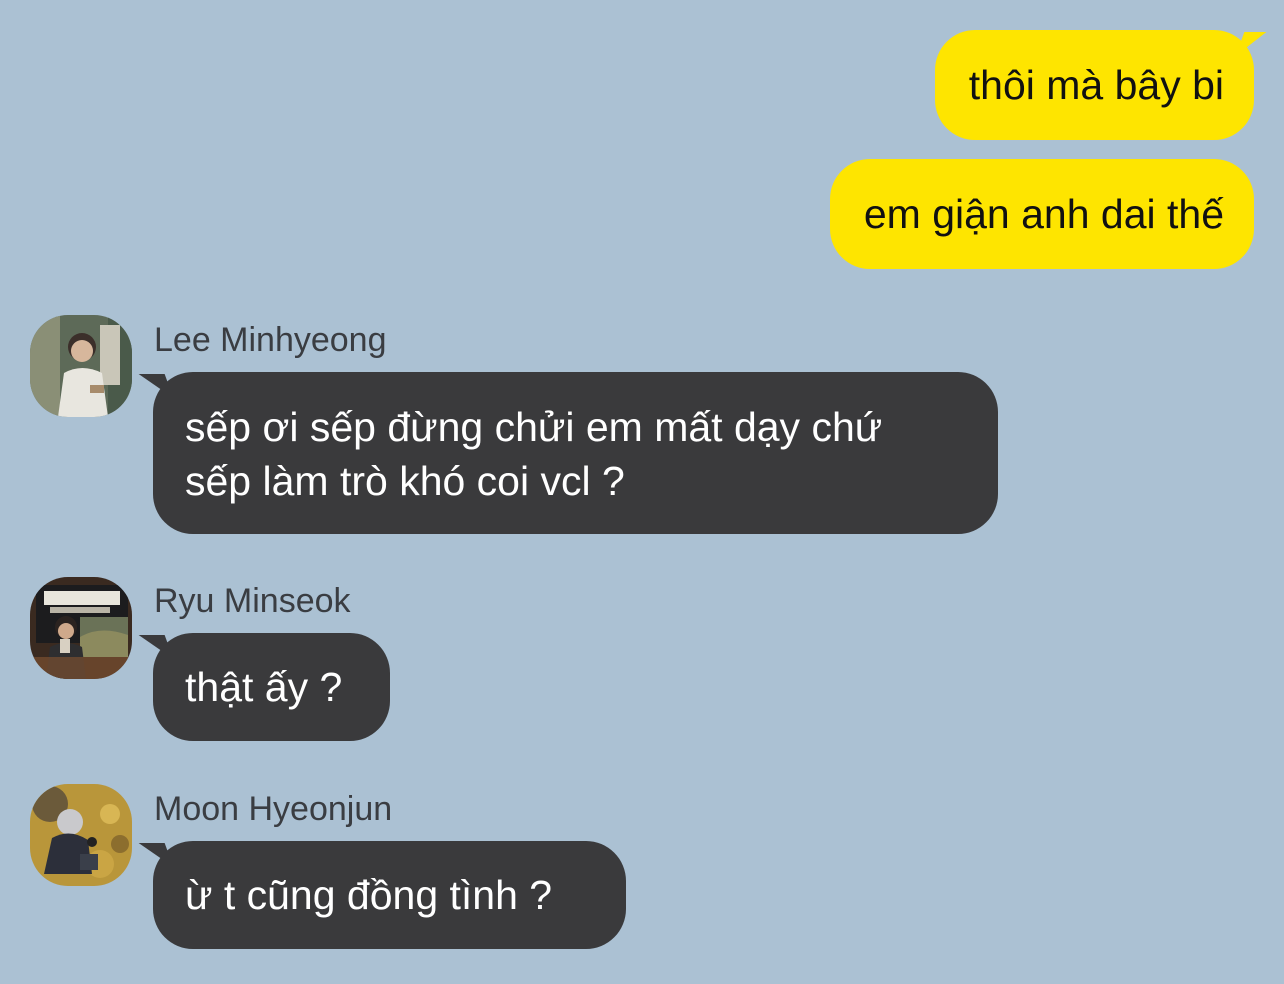  Describe the element at coordinates (534, 427) in the screenshot. I see `message-text-line: sếp ơi sếp đừng chửi em mất dạy chứ` at that location.